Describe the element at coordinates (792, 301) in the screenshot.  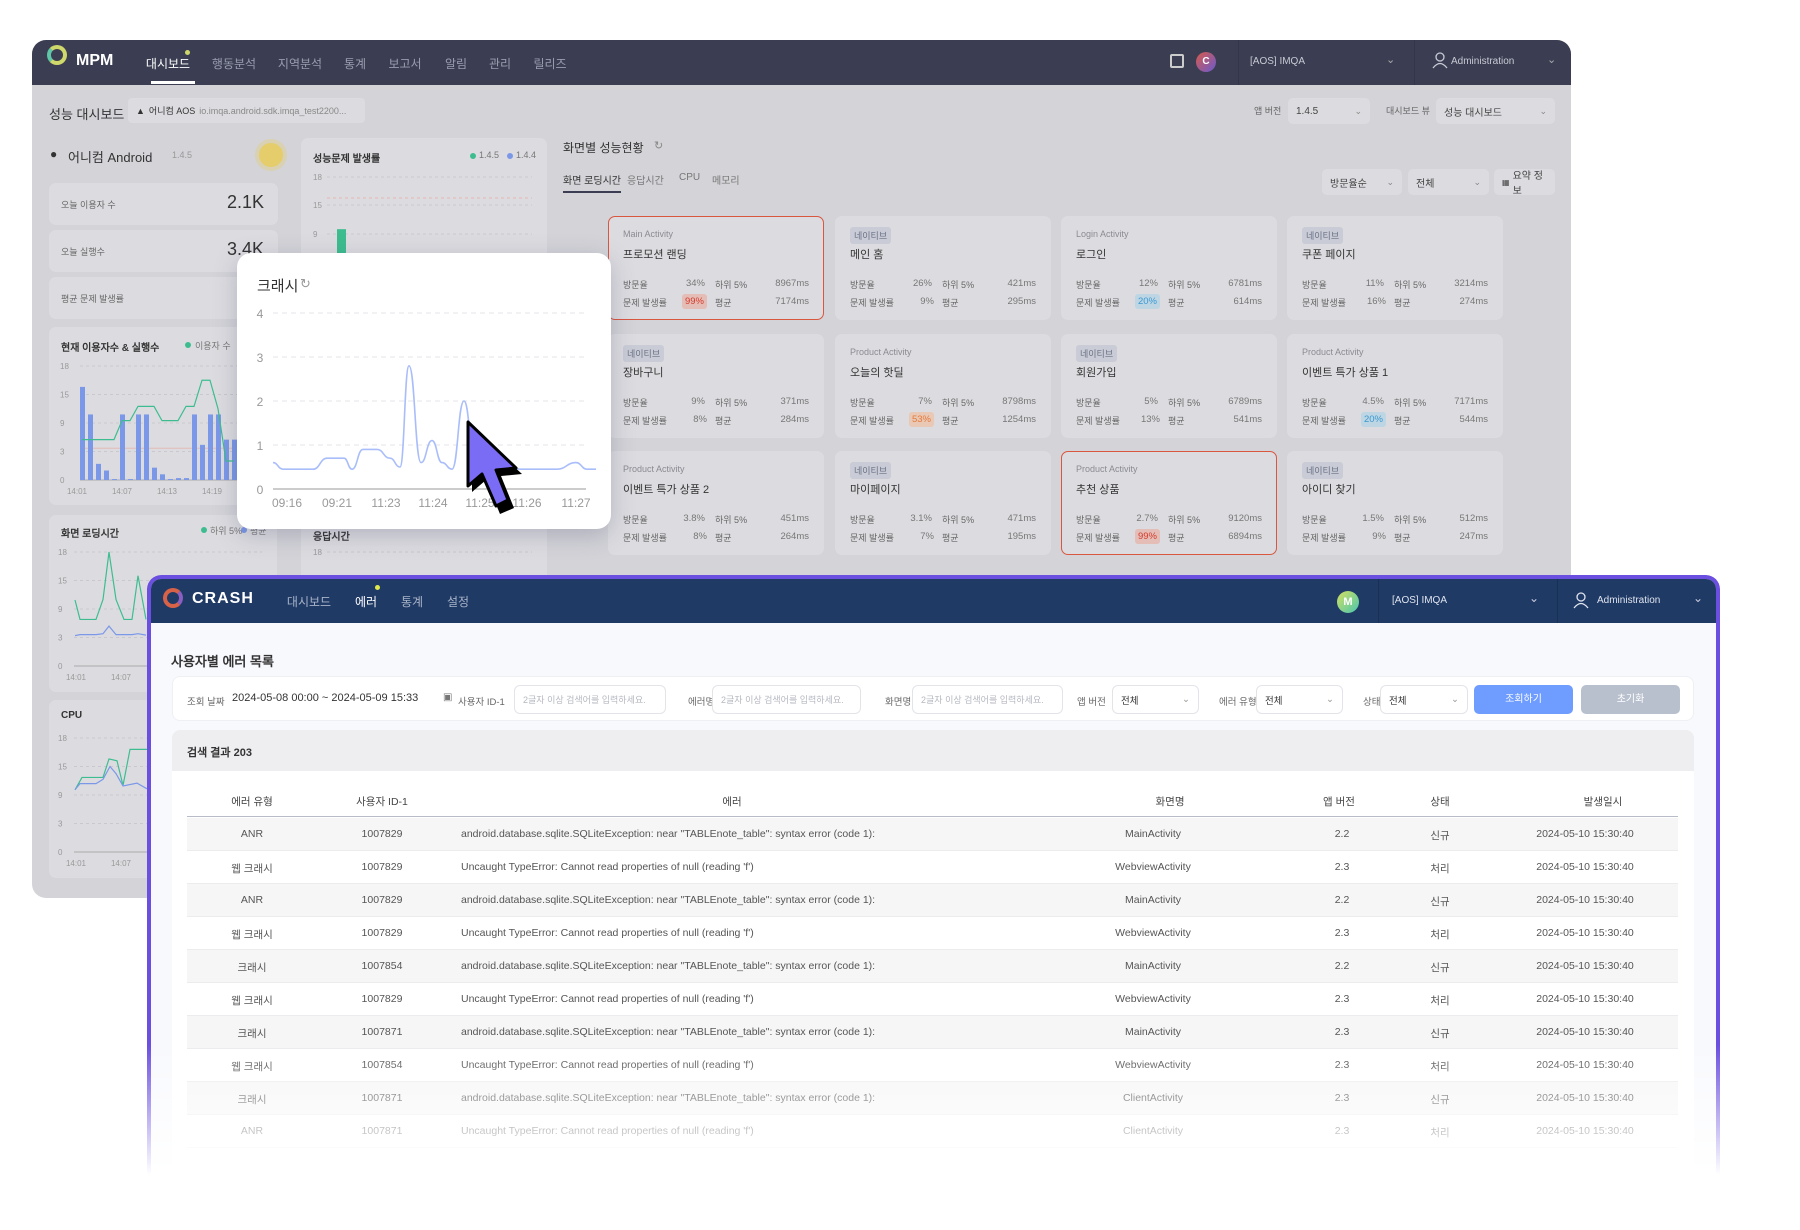
I see `avg-value: 7174ms` at that location.